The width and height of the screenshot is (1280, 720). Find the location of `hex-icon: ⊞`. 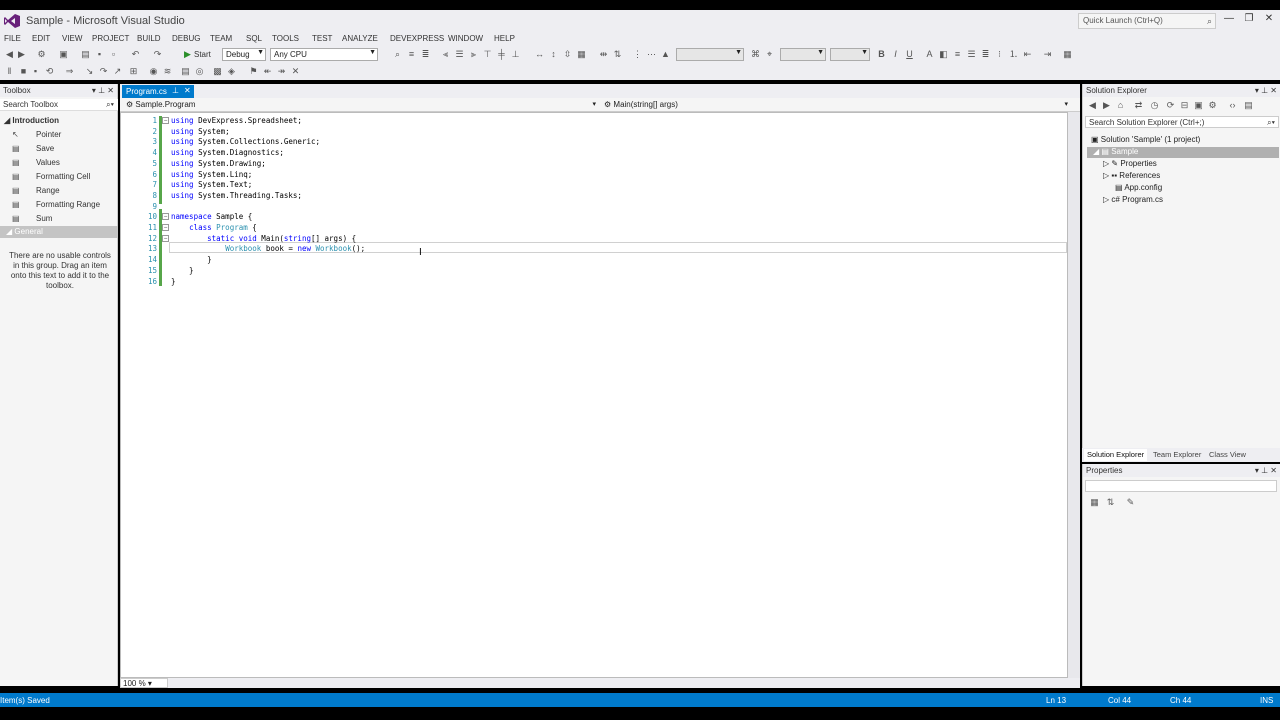

hex-icon: ⊞ is located at coordinates (133, 71).